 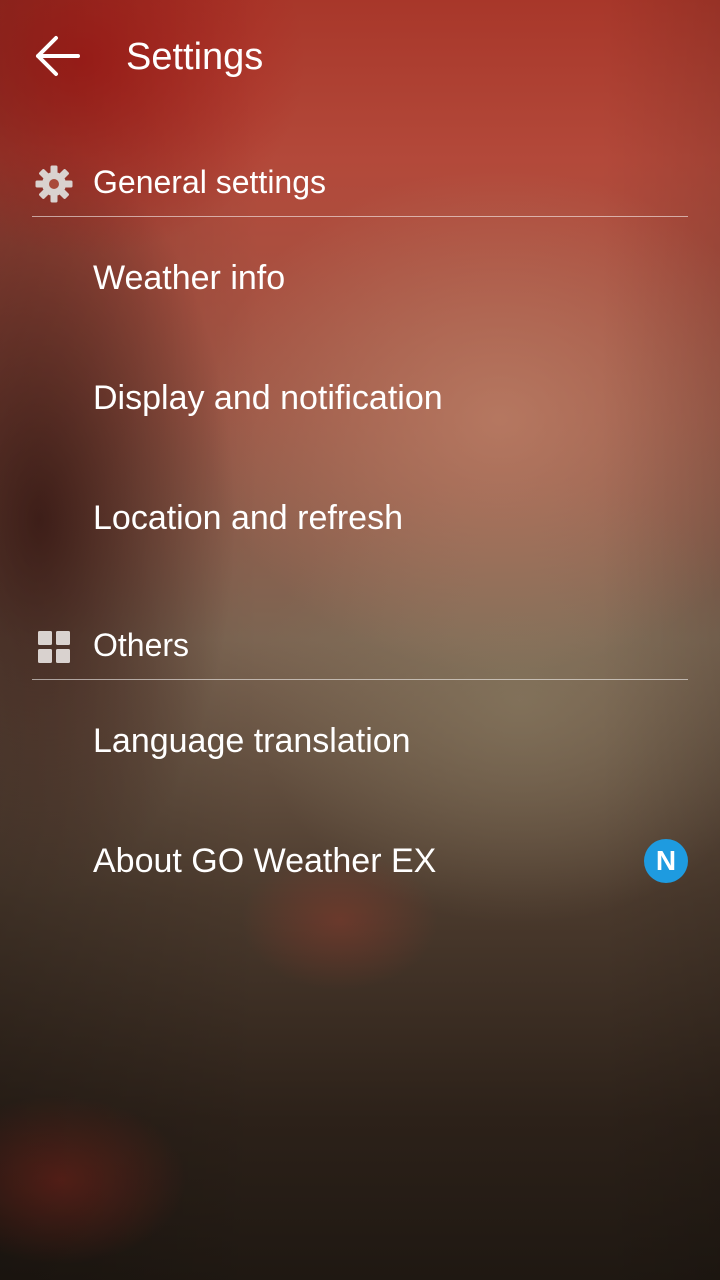 I want to click on menu-item-location-and-refresh: Location and refresh, so click(x=360, y=518).